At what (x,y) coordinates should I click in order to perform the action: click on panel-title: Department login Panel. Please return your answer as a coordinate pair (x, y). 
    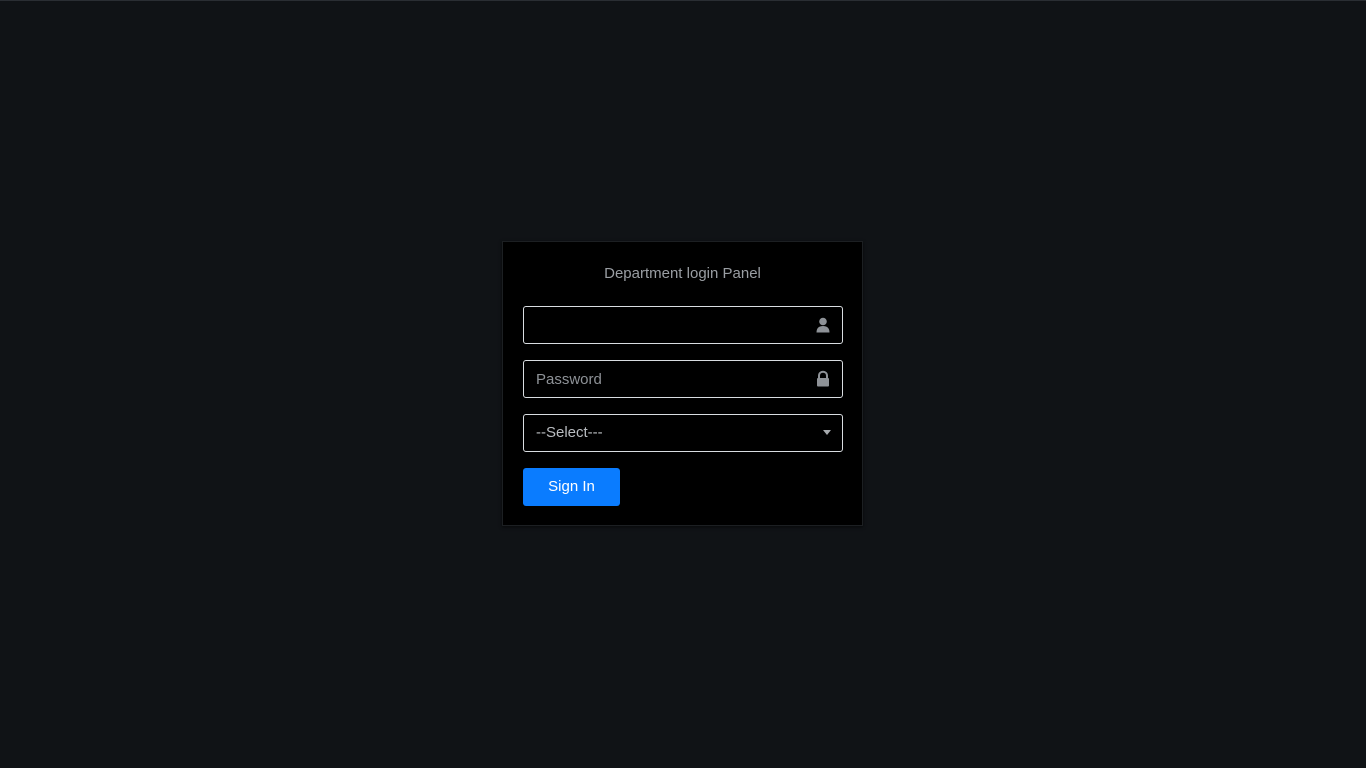
    Looking at the image, I should click on (682, 273).